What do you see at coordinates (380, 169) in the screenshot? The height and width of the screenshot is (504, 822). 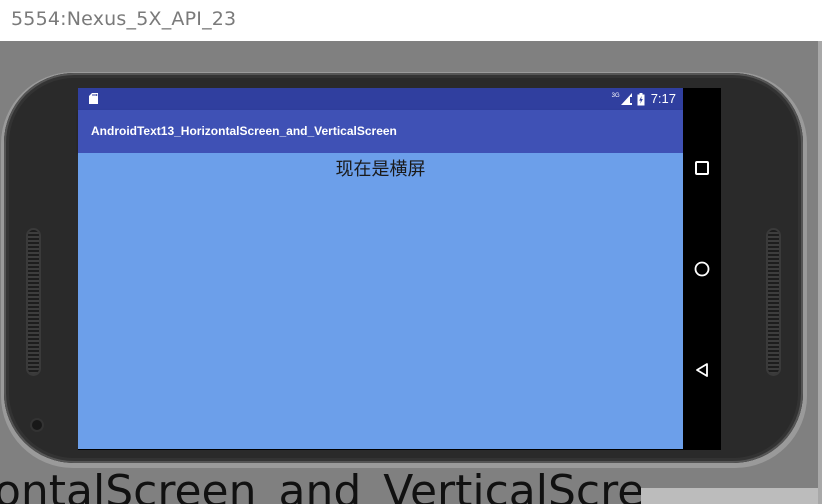 I see `orientation-message: 现在是横屏` at bounding box center [380, 169].